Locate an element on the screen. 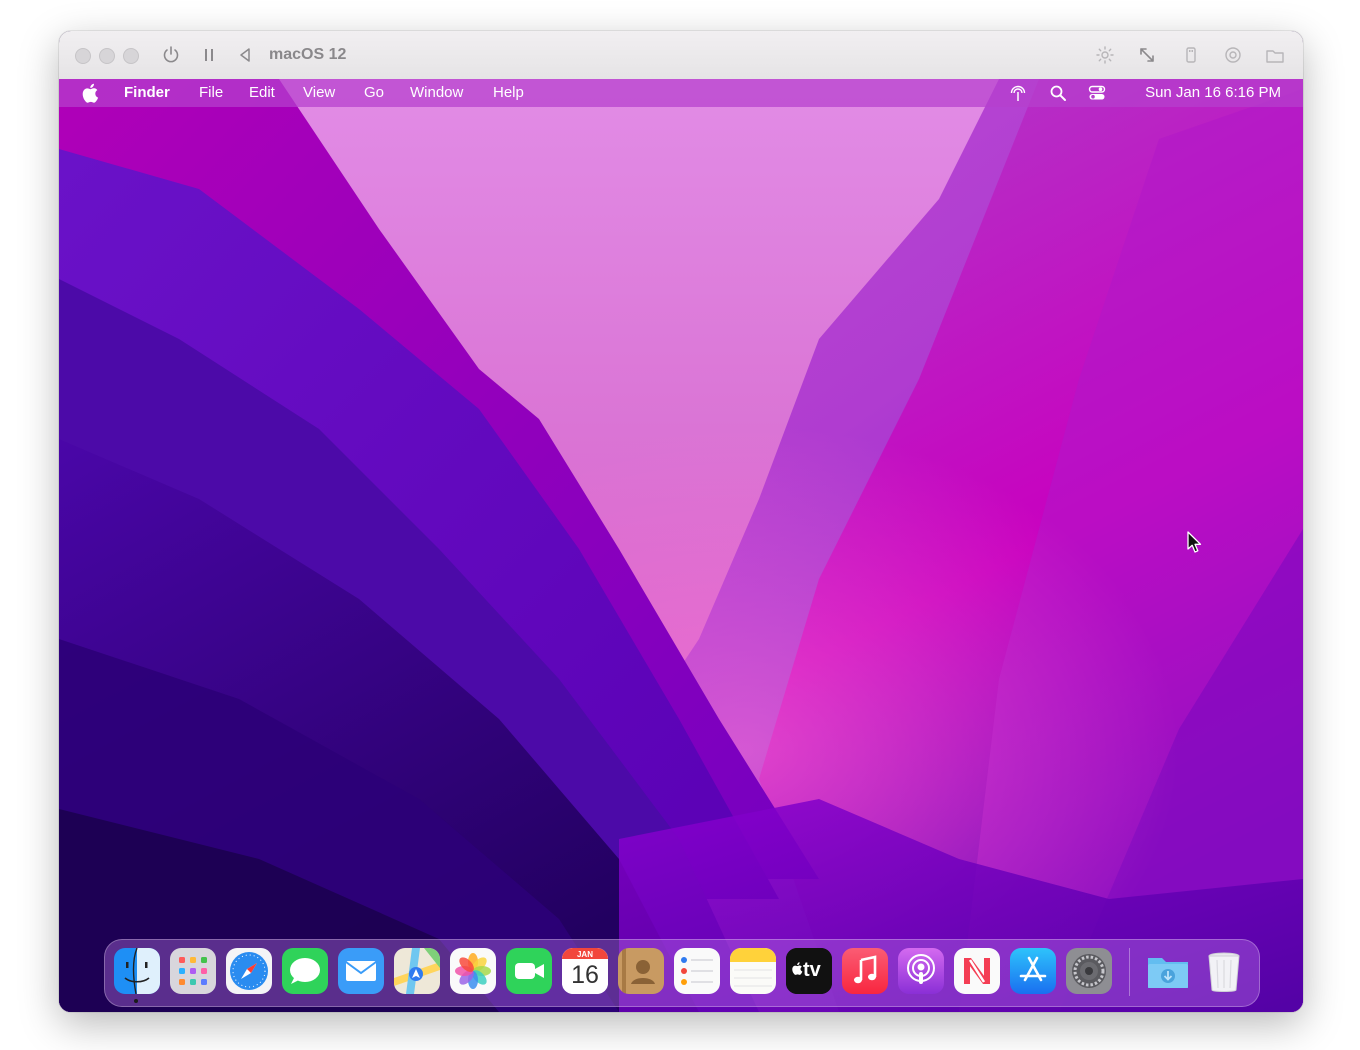  shared-folder-icon is located at coordinates (1275, 55).